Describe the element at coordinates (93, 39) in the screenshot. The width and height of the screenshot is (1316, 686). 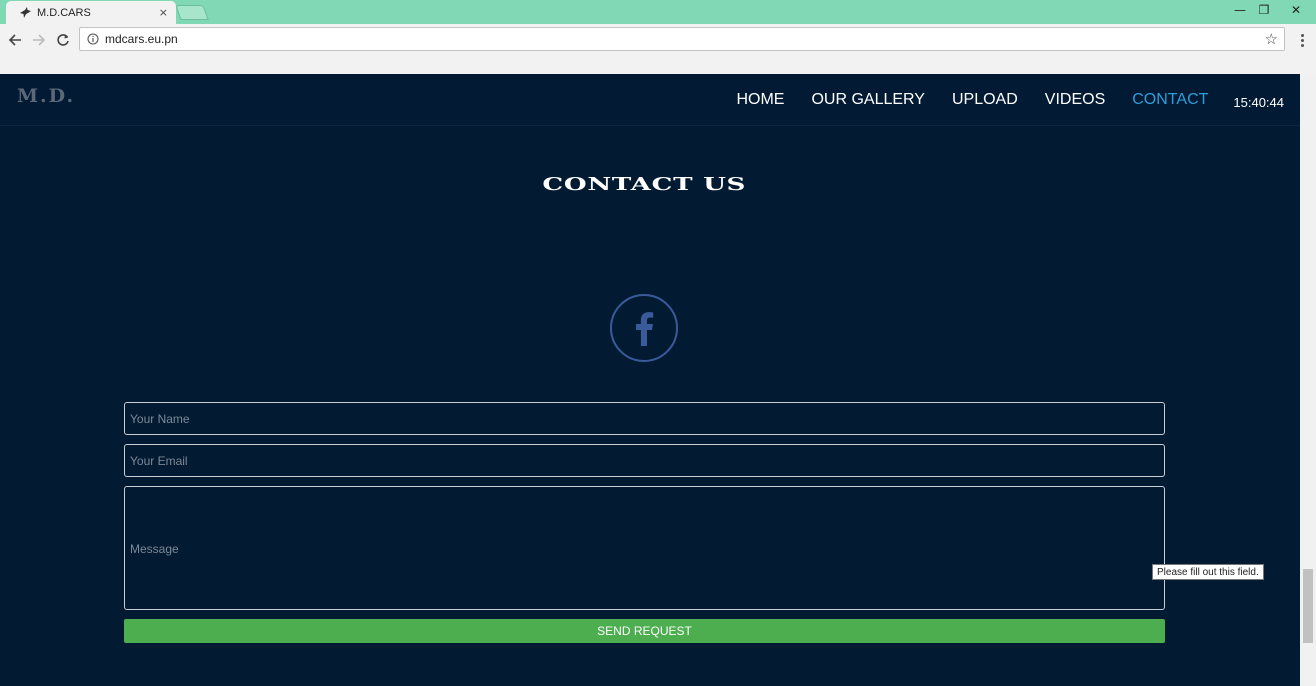
I see `info-icon` at that location.